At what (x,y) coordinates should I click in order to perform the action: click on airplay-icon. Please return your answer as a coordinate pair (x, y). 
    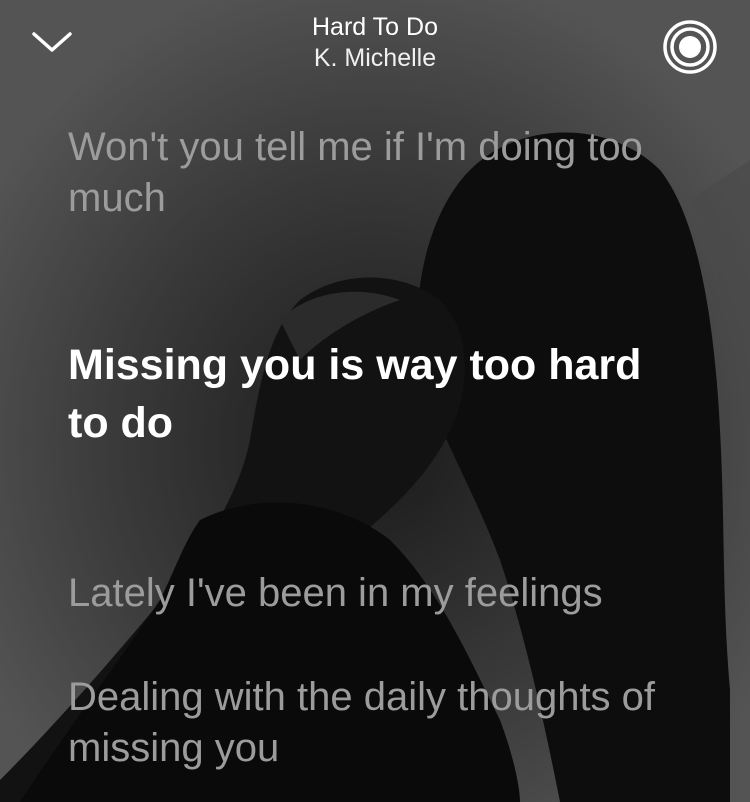
    Looking at the image, I should click on (690, 47).